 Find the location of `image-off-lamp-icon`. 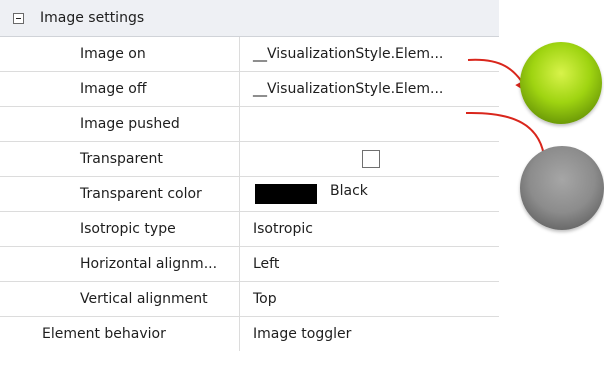

image-off-lamp-icon is located at coordinates (562, 188).